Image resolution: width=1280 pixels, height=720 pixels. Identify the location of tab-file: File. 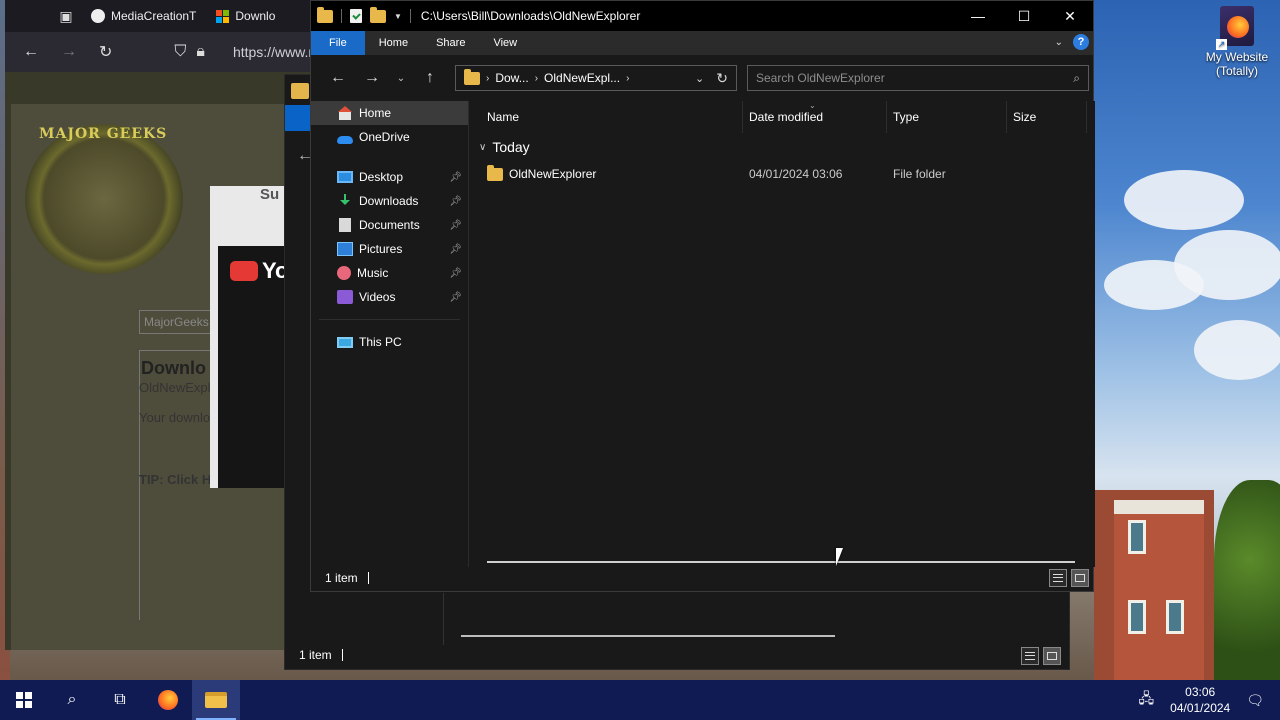
(338, 43).